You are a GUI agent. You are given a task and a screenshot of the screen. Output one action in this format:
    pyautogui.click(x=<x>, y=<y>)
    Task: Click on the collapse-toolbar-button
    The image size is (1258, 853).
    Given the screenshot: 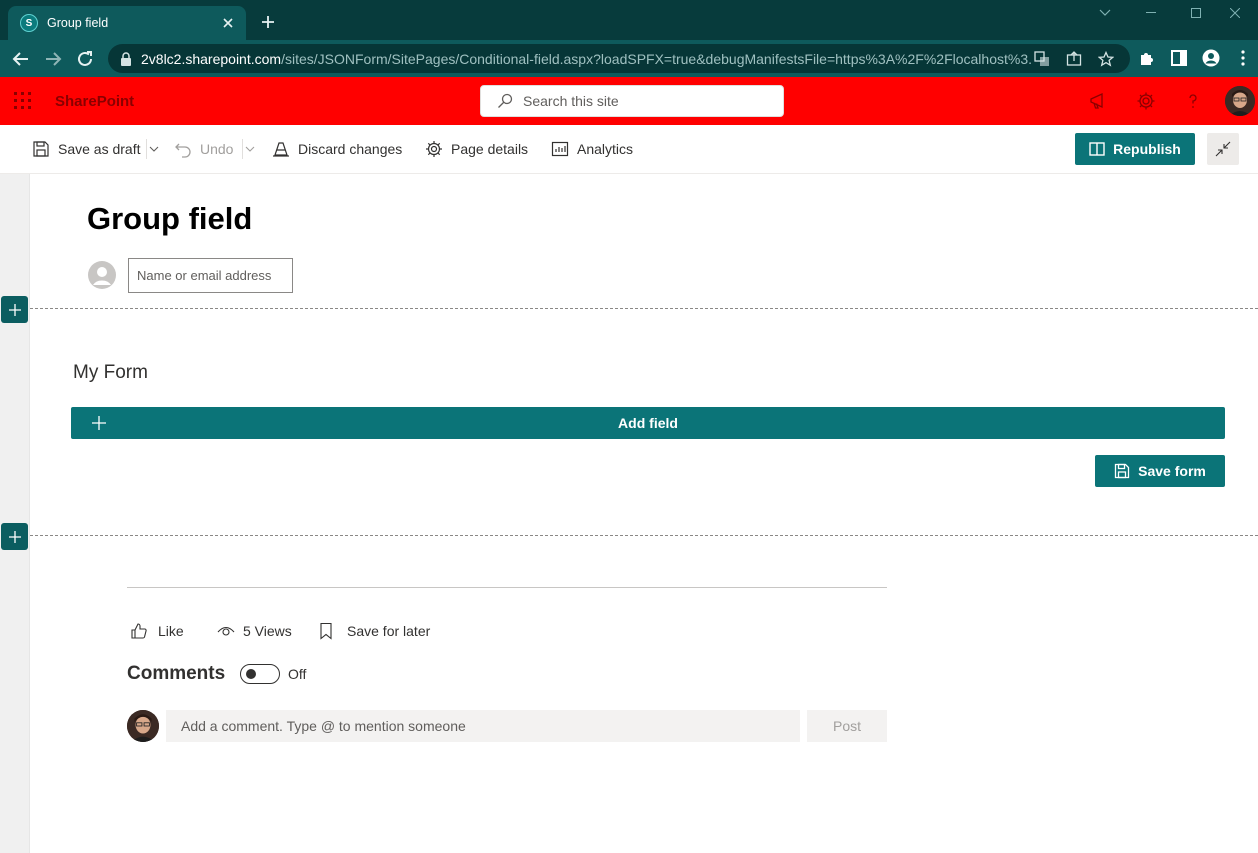 What is the action you would take?
    pyautogui.click(x=1223, y=149)
    